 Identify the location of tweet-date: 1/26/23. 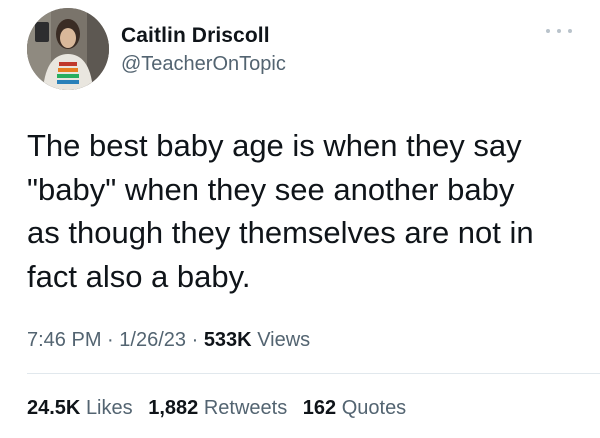
(152, 340).